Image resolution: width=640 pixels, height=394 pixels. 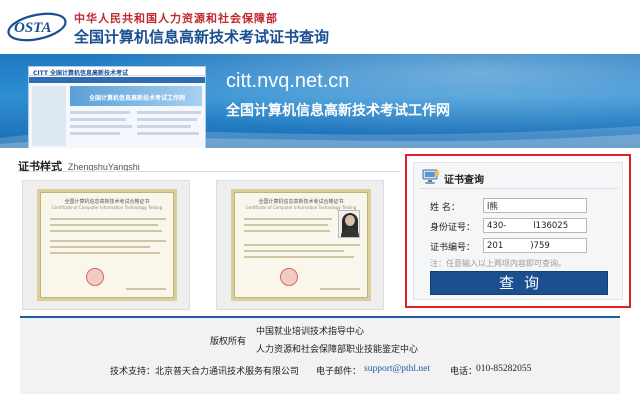 What do you see at coordinates (49, 116) in the screenshot?
I see `thumb-sidebar` at bounding box center [49, 116].